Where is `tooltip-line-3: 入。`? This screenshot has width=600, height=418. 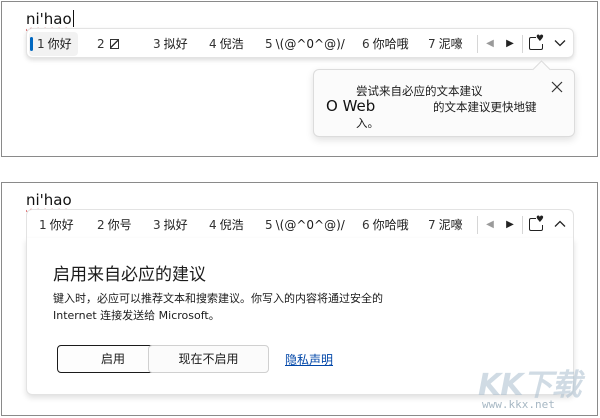 tooltip-line-3: 入。 is located at coordinates (367, 123).